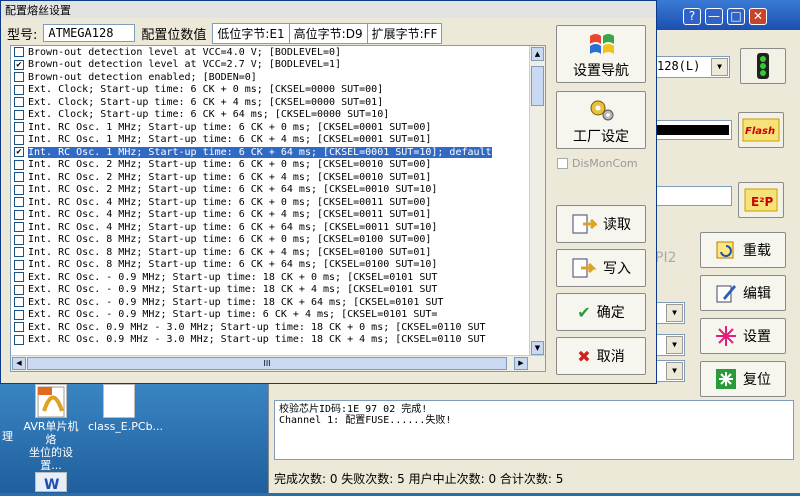 The height and width of the screenshot is (496, 800). Describe the element at coordinates (670, 345) in the screenshot. I see `option-select-2: ▼` at that location.